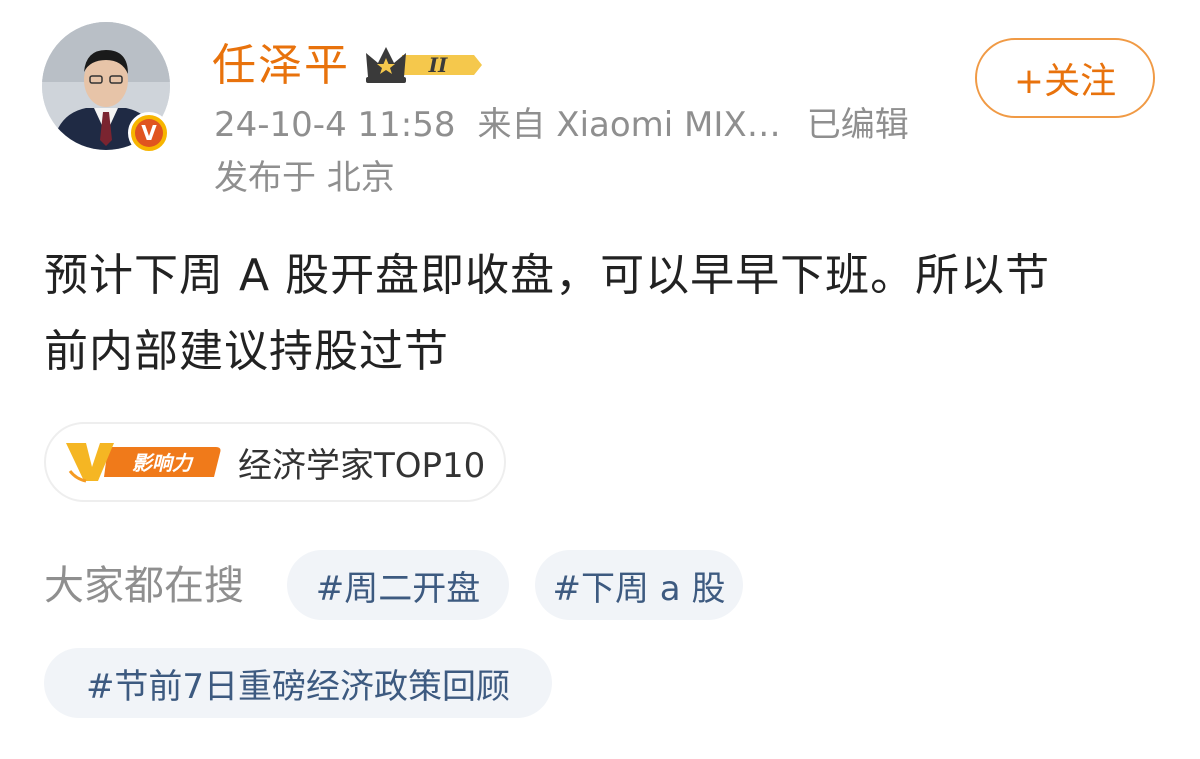  I want to click on post-meta: 24-10-4 11:58 来自 Xiaomi MIX… 已编辑, so click(561, 125).